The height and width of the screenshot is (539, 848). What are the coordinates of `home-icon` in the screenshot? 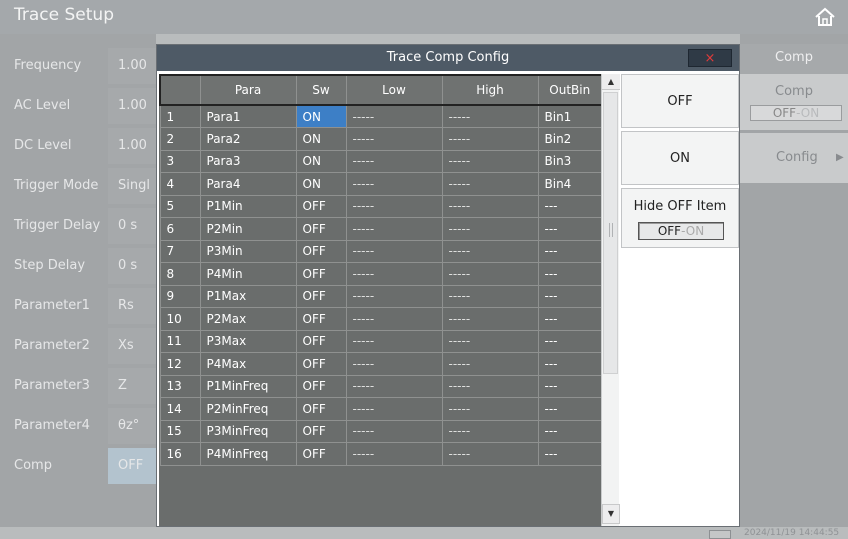 It's located at (825, 17).